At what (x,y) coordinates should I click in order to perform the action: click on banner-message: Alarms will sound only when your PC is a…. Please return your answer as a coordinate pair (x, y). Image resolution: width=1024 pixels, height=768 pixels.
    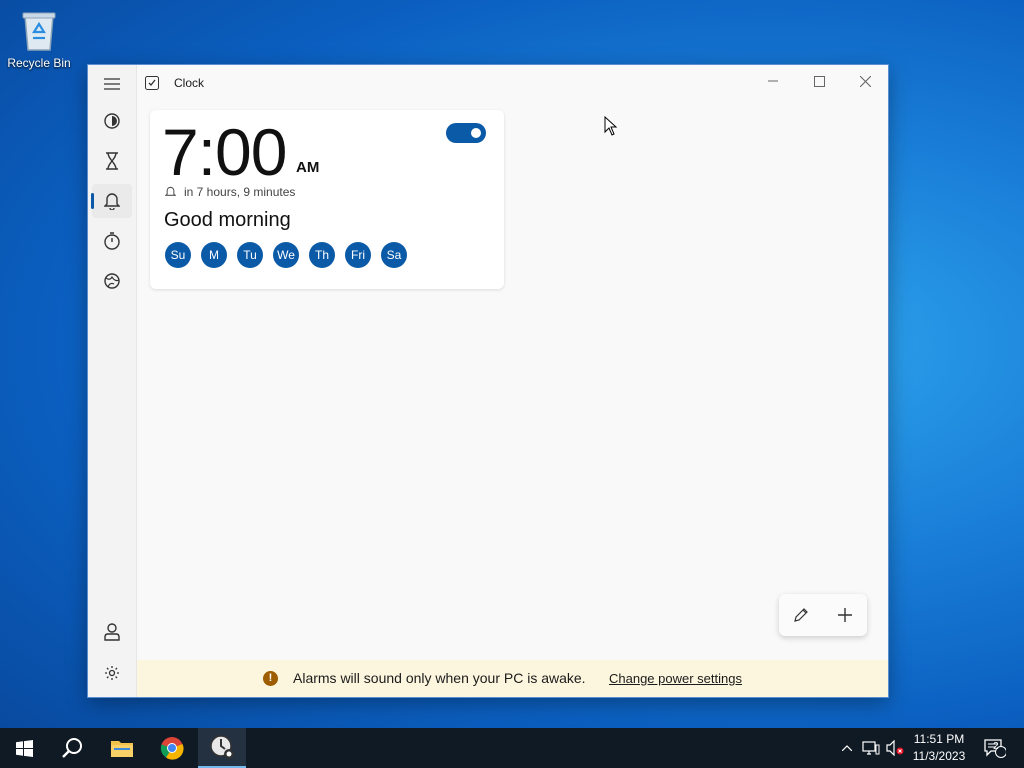
    Looking at the image, I should click on (439, 678).